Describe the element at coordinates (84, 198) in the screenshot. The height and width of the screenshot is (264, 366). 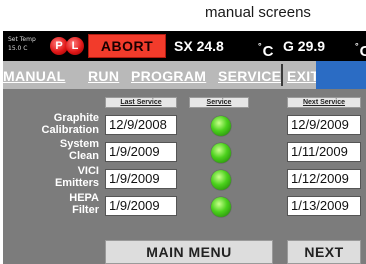
I see `row-label-line: HEPA` at that location.